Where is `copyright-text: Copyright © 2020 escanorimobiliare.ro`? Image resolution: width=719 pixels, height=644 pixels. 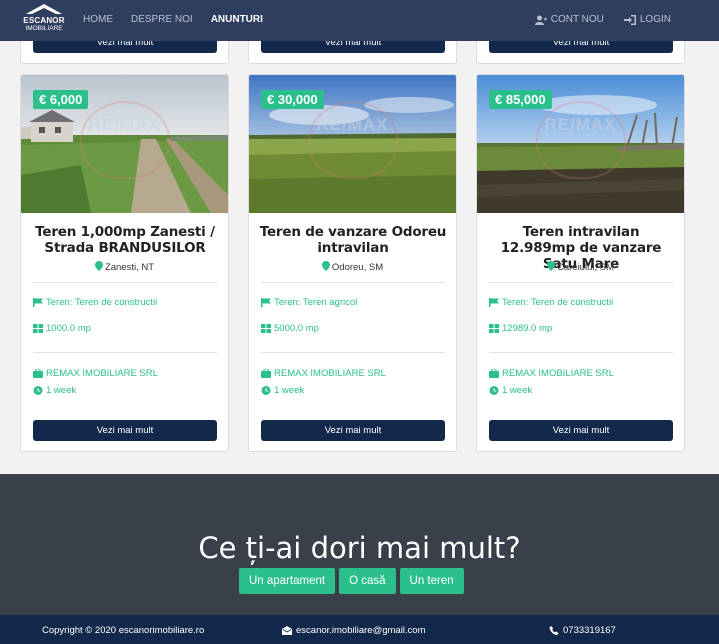 copyright-text: Copyright © 2020 escanorimobiliare.ro is located at coordinates (123, 630).